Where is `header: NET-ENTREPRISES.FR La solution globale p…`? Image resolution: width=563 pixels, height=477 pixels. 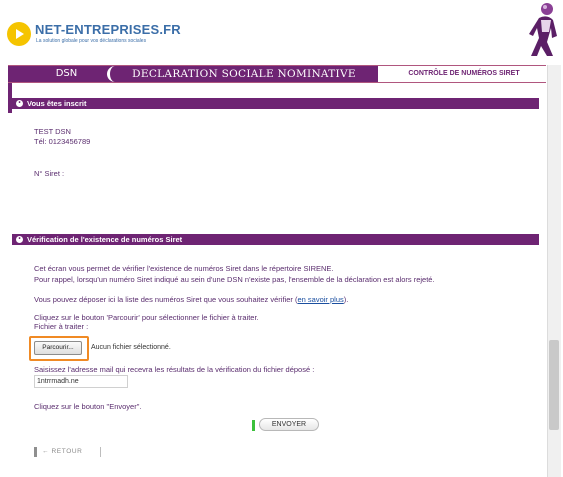
header: NET-ENTREPRISES.FR La solution globale p… is located at coordinates (281, 29).